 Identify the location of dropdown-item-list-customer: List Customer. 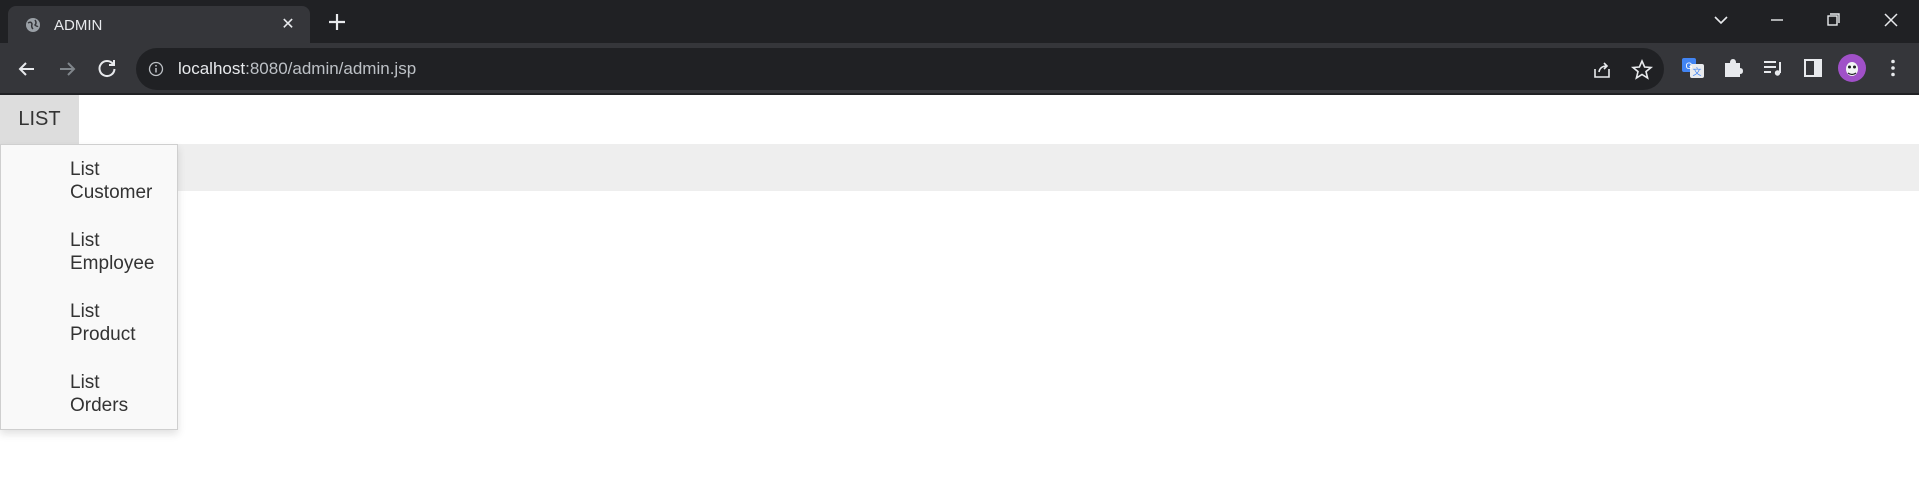
(122, 181).